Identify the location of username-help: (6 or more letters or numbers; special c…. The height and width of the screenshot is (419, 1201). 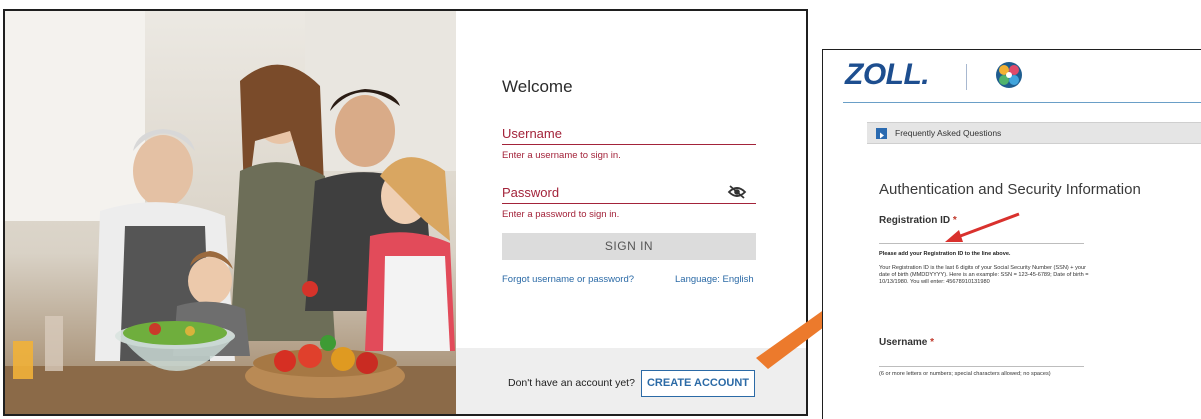
(965, 374).